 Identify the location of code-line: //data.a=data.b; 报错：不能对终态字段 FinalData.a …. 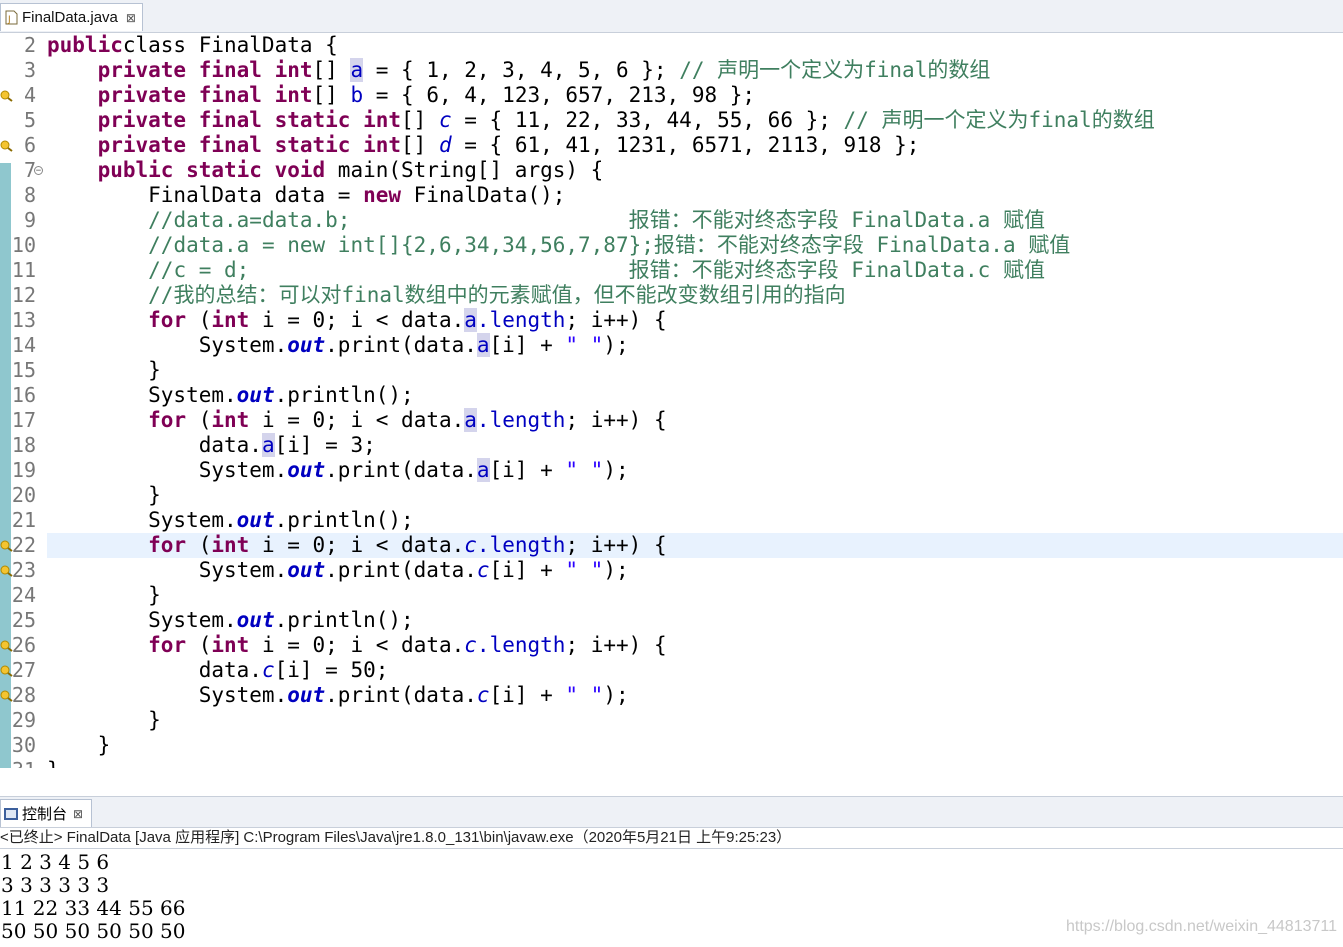
(546, 220).